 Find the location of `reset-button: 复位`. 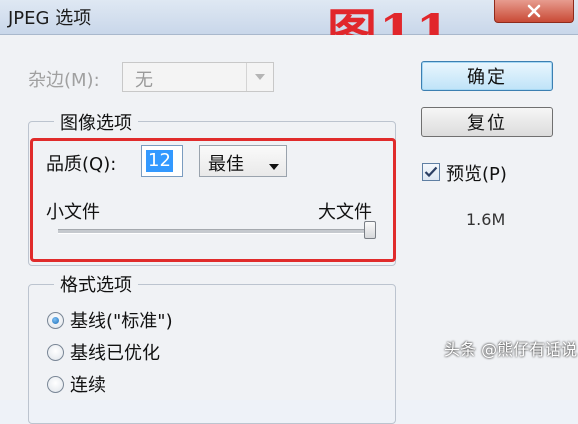

reset-button: 复位 is located at coordinates (487, 122).